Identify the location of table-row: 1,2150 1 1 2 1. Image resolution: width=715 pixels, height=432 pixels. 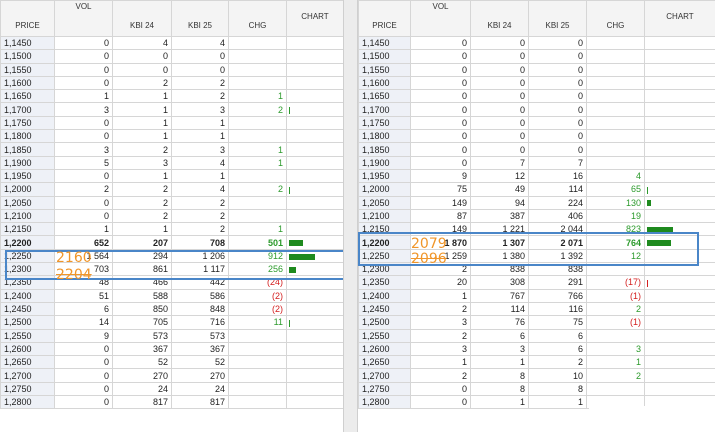
(171, 229).